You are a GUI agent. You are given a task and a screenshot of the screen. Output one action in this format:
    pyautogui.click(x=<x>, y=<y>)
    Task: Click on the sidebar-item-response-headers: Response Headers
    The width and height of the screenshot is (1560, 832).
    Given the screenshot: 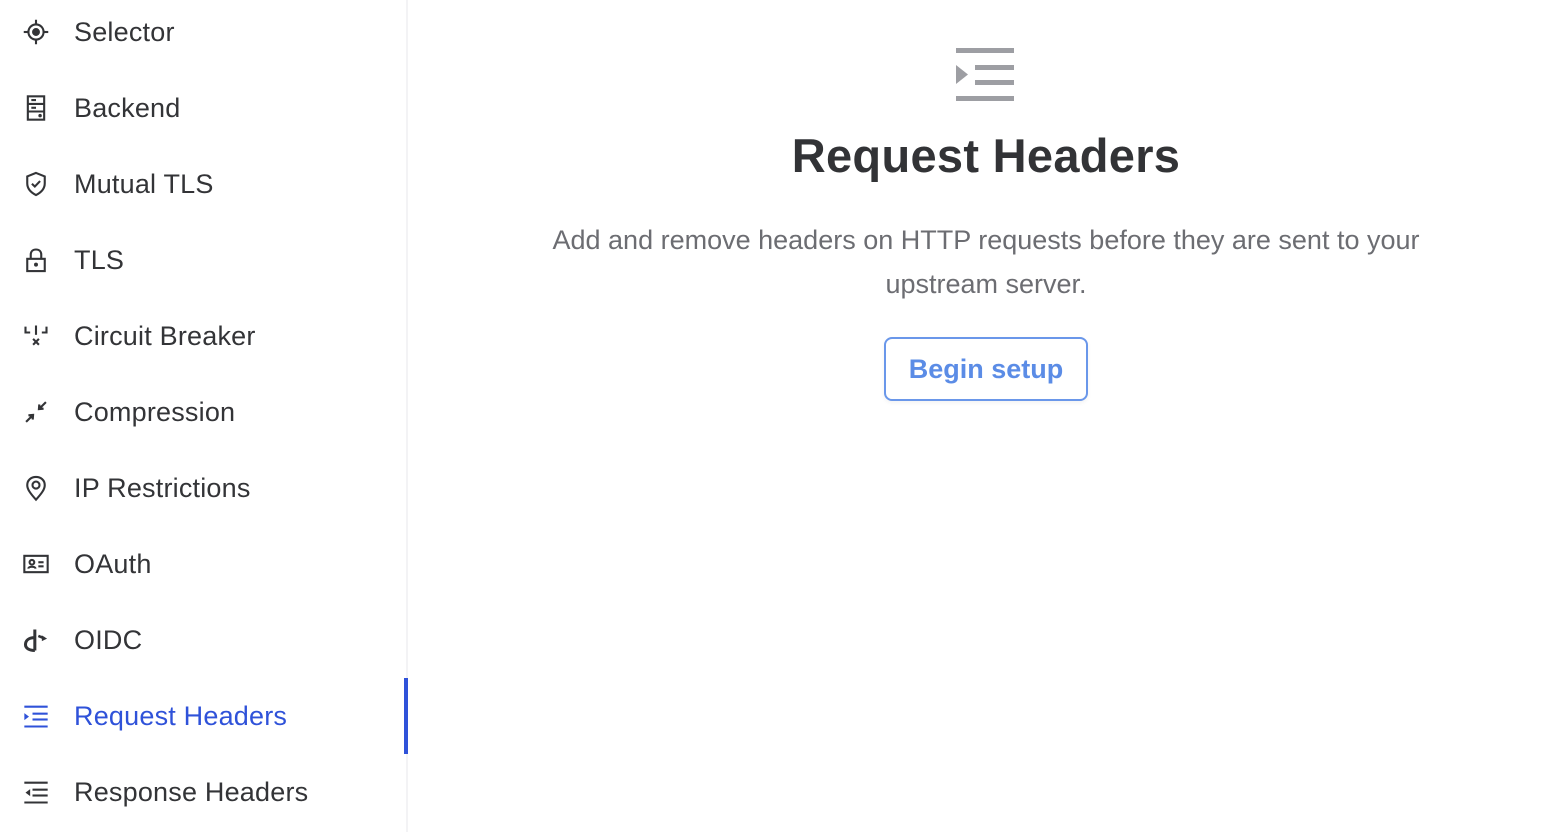 What is the action you would take?
    pyautogui.click(x=204, y=792)
    